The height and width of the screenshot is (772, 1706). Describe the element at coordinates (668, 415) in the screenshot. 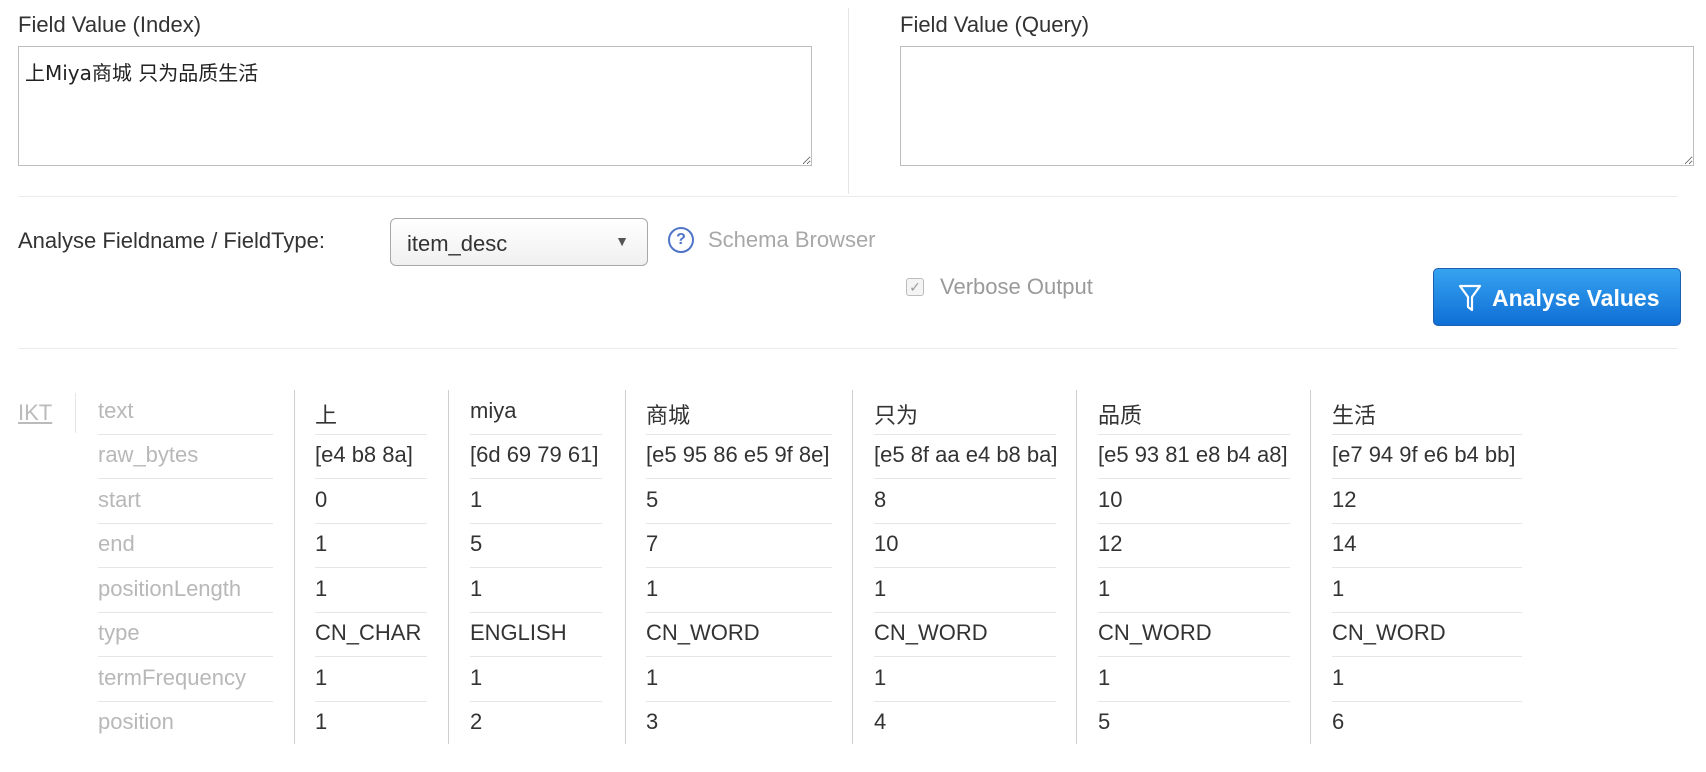

I see `token-3-text: 商城` at that location.